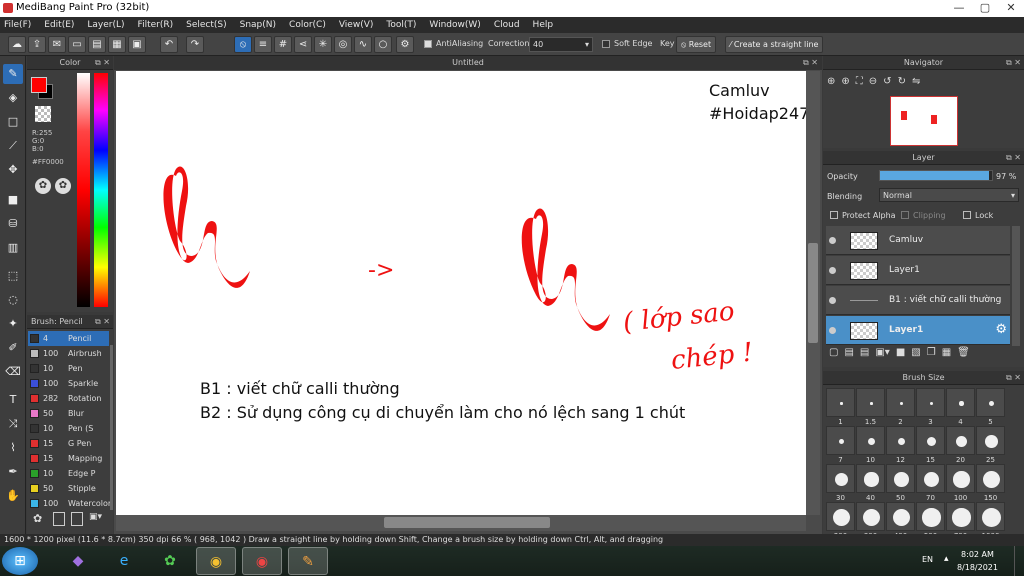 Image resolution: width=1024 pixels, height=576 pixels. I want to click on transparent-color-swatch, so click(43, 114).